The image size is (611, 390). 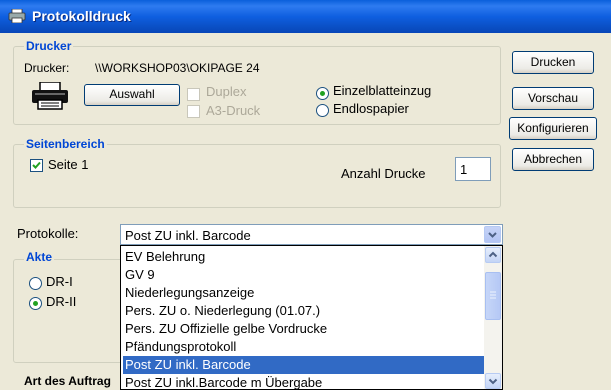 I want to click on scroll-up-button, so click(x=493, y=255).